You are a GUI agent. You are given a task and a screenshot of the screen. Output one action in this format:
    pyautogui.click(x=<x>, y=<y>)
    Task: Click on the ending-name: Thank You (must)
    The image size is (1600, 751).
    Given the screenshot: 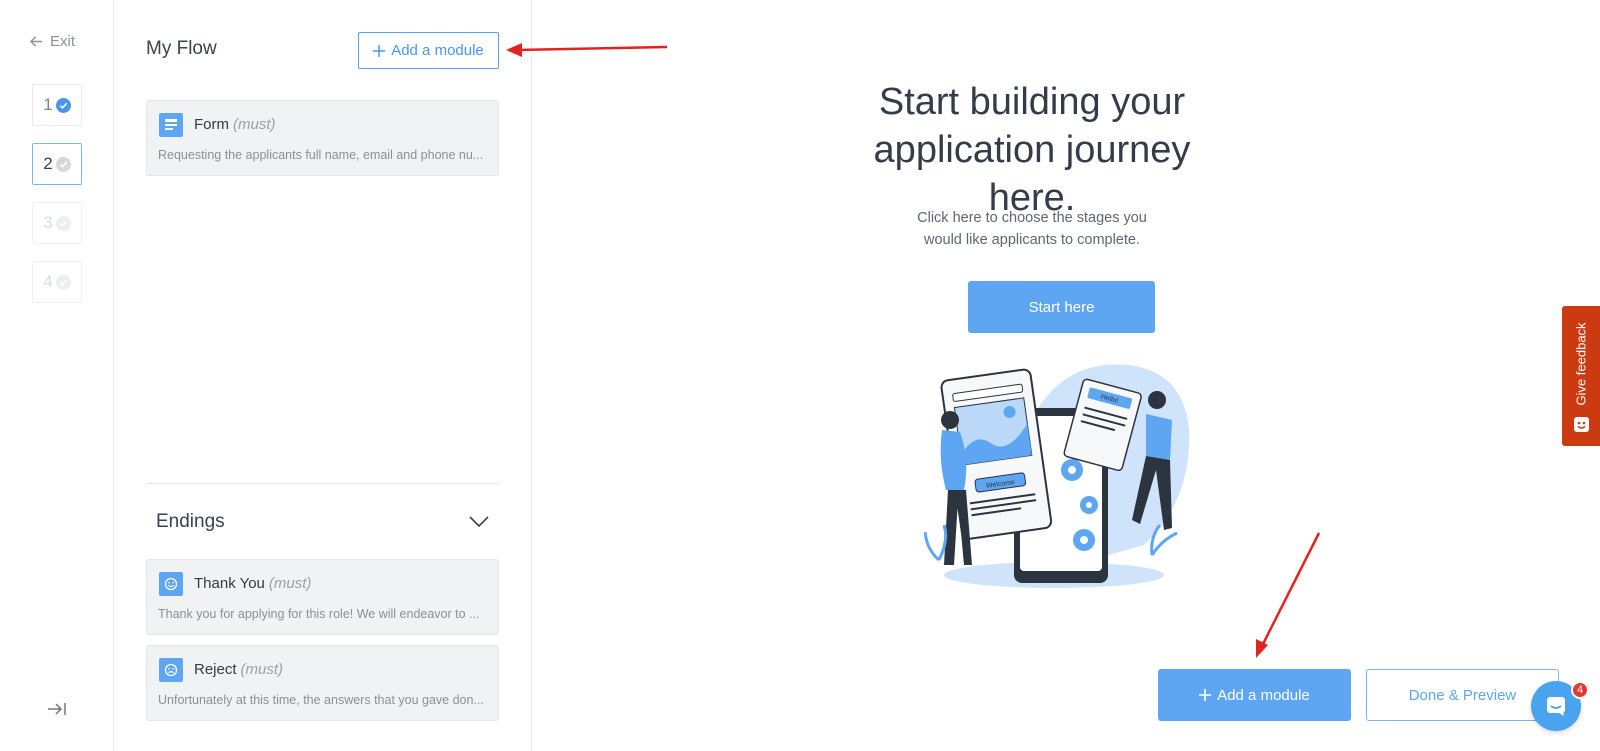 What is the action you would take?
    pyautogui.click(x=253, y=583)
    